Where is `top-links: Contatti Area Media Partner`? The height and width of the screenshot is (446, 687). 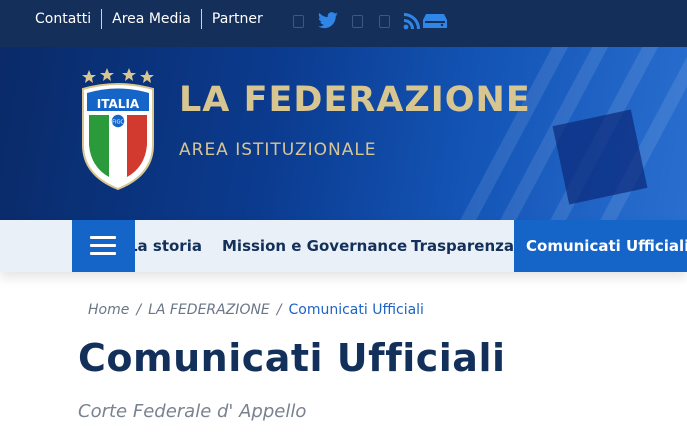
top-links: Contatti Area Media Partner is located at coordinates (149, 19).